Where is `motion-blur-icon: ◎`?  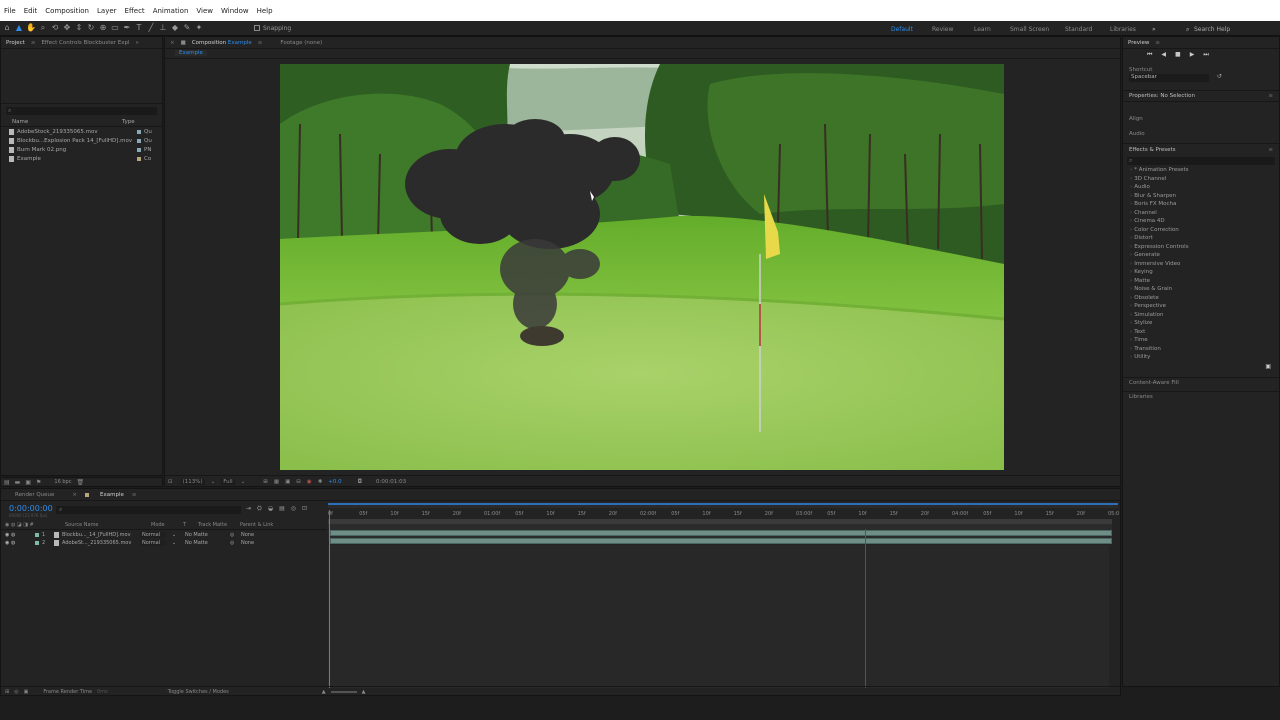
motion-blur-icon: ◎ is located at coordinates (293, 509).